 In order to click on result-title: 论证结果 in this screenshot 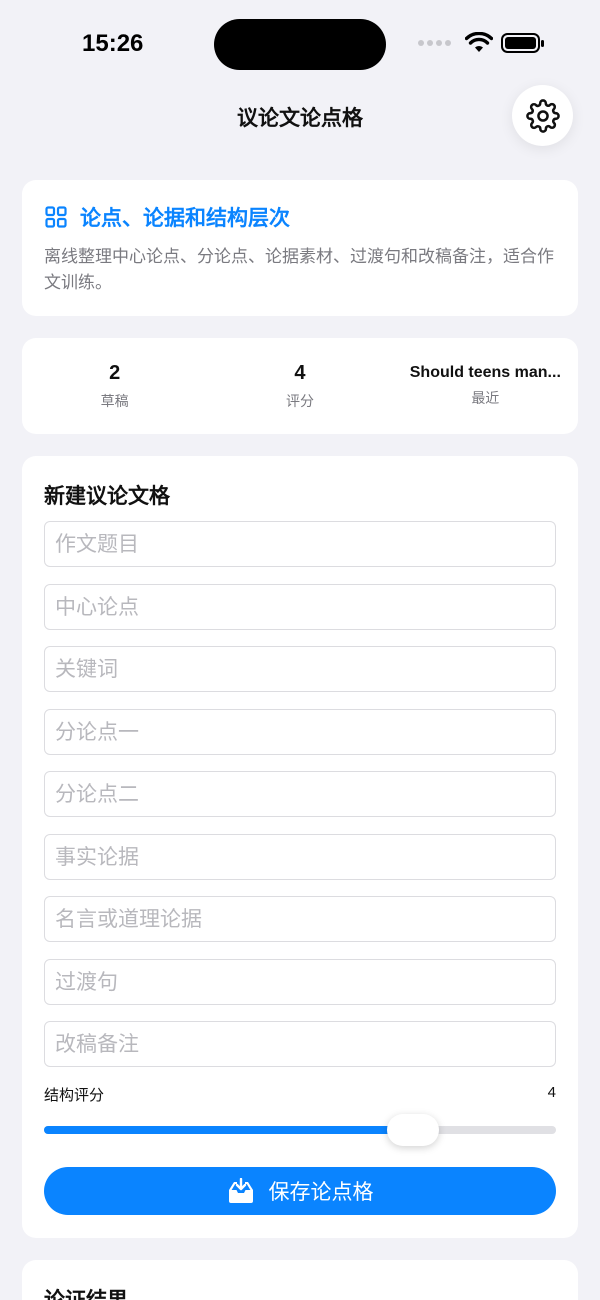, I will do `click(86, 1294)`.